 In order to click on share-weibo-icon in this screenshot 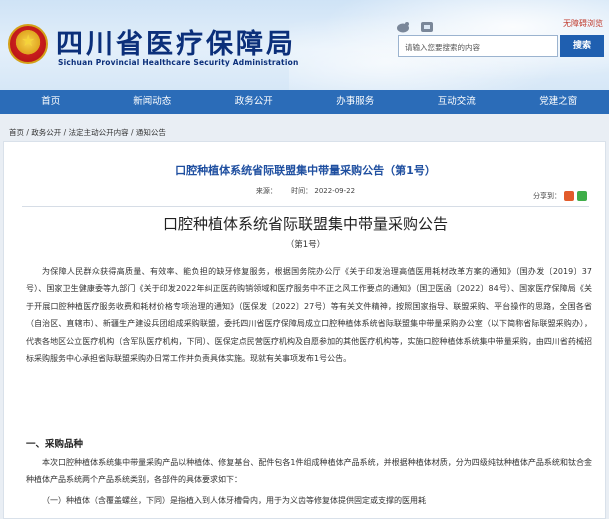, I will do `click(569, 196)`.